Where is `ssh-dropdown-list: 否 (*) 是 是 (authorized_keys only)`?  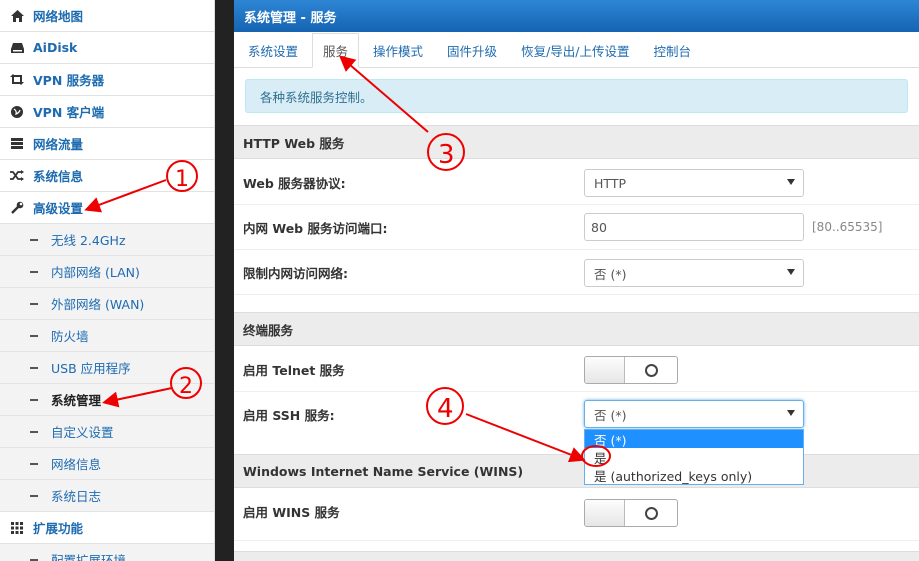
ssh-dropdown-list: 否 (*) 是 是 (authorized_keys only) is located at coordinates (694, 457).